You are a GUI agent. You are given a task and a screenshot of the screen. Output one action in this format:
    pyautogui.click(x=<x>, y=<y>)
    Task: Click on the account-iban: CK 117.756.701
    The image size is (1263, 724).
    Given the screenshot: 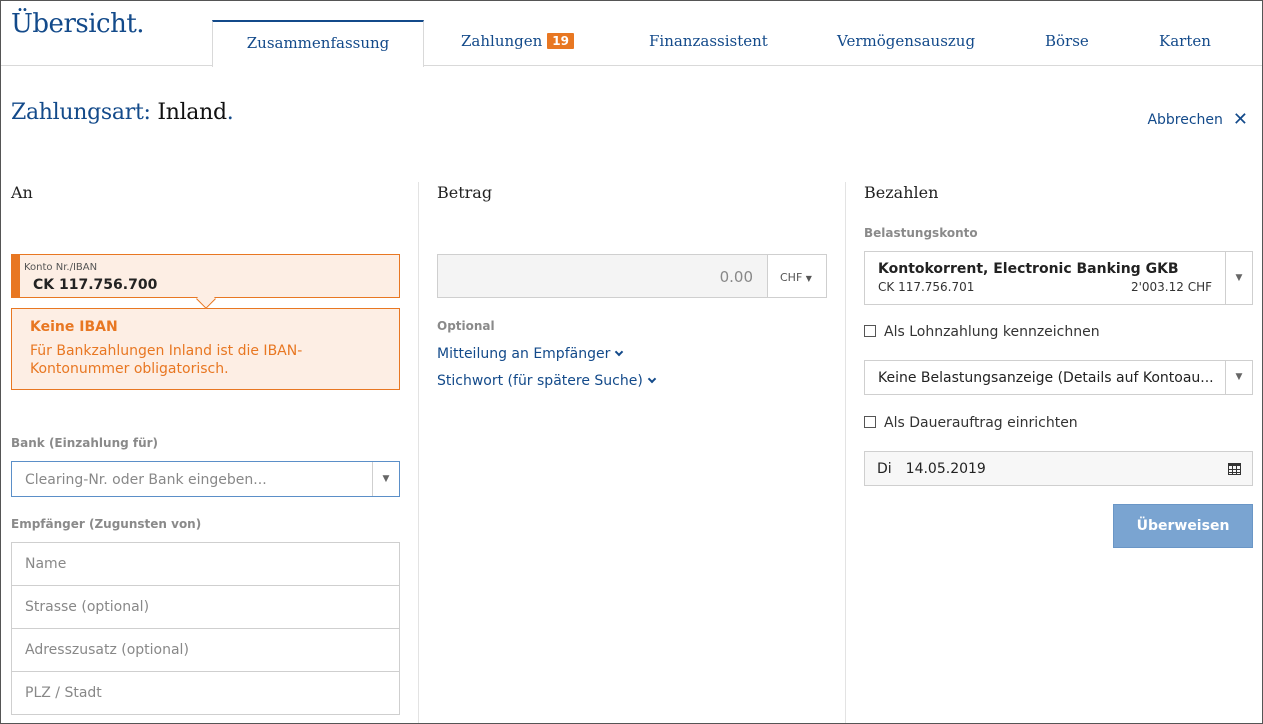 What is the action you would take?
    pyautogui.click(x=926, y=287)
    